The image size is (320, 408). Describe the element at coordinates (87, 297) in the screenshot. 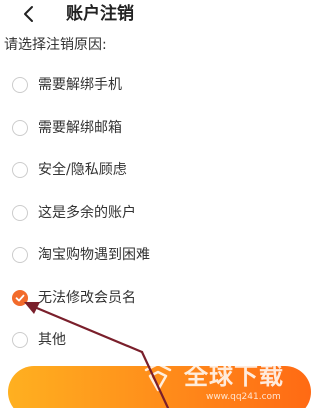

I see `reason-label: 无法修改会员名` at that location.